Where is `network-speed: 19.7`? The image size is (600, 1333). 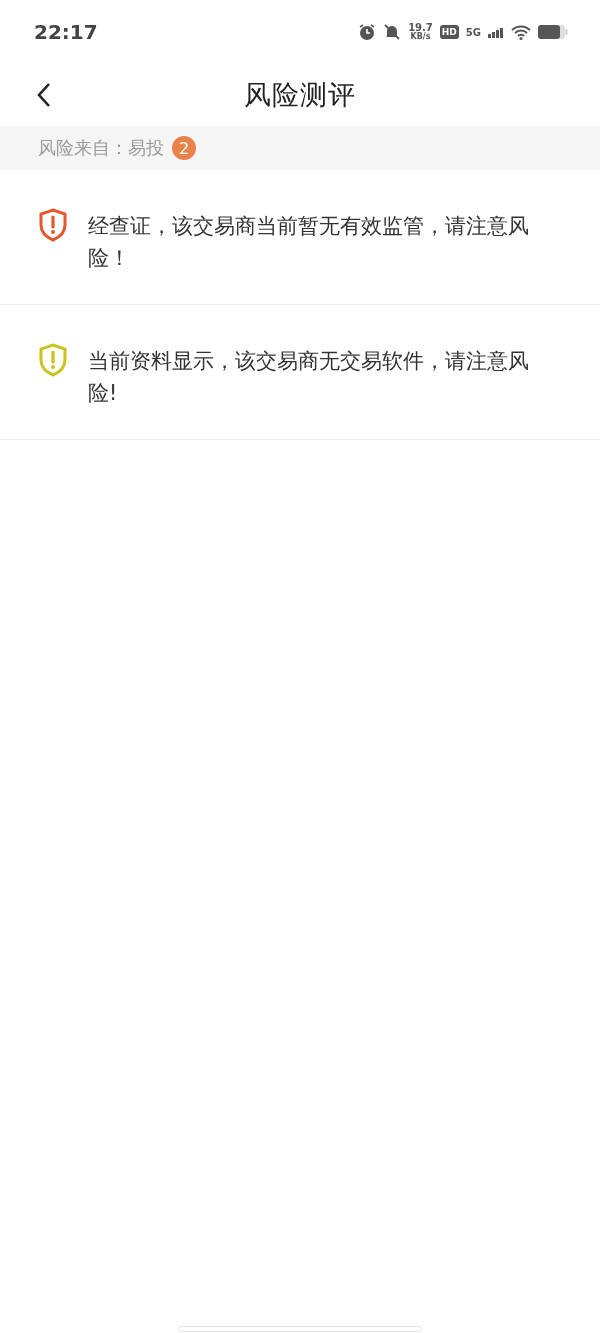
network-speed: 19.7 is located at coordinates (420, 28).